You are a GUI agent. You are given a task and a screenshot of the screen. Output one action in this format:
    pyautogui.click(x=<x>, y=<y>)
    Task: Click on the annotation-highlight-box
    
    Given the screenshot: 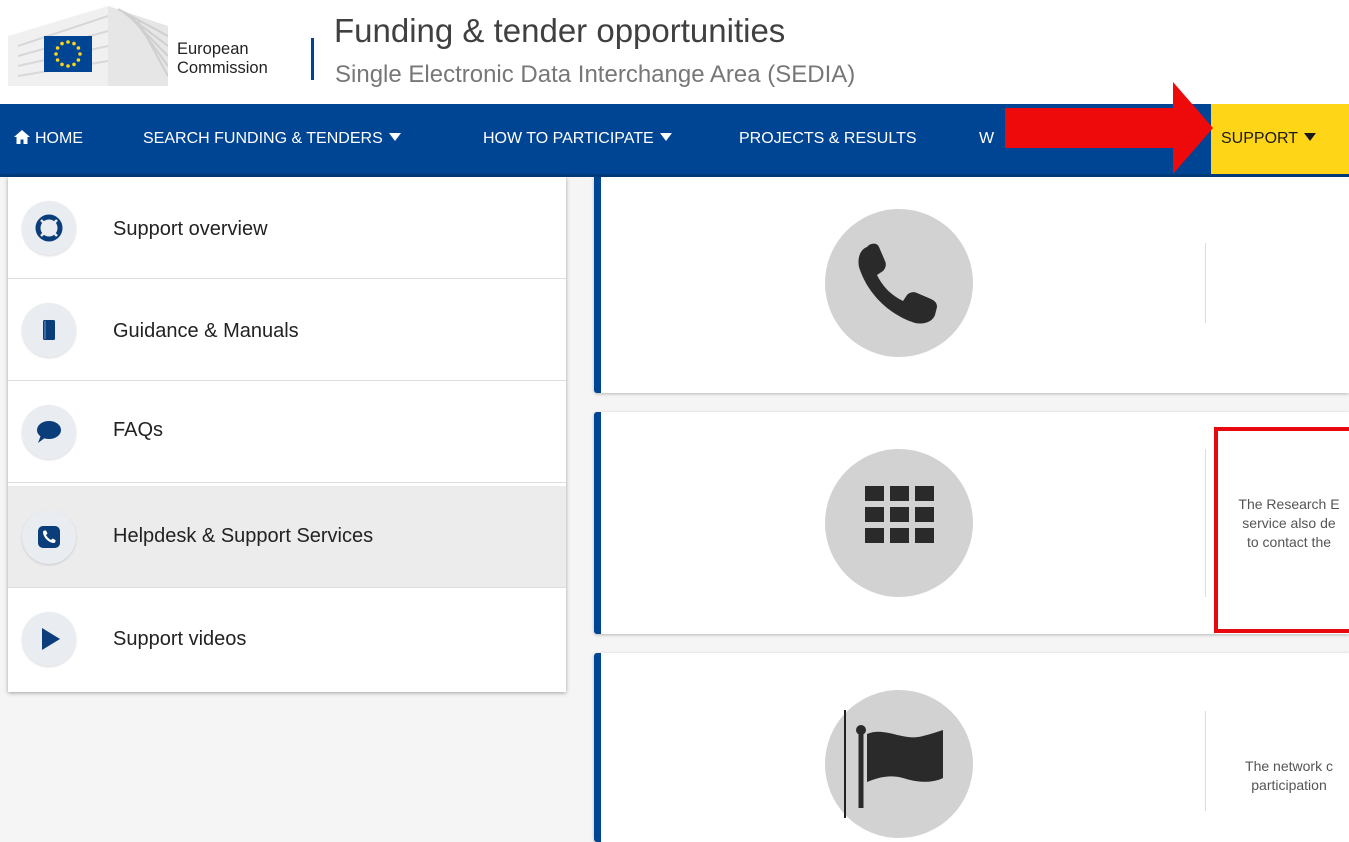 What is the action you would take?
    pyautogui.click(x=1281, y=530)
    